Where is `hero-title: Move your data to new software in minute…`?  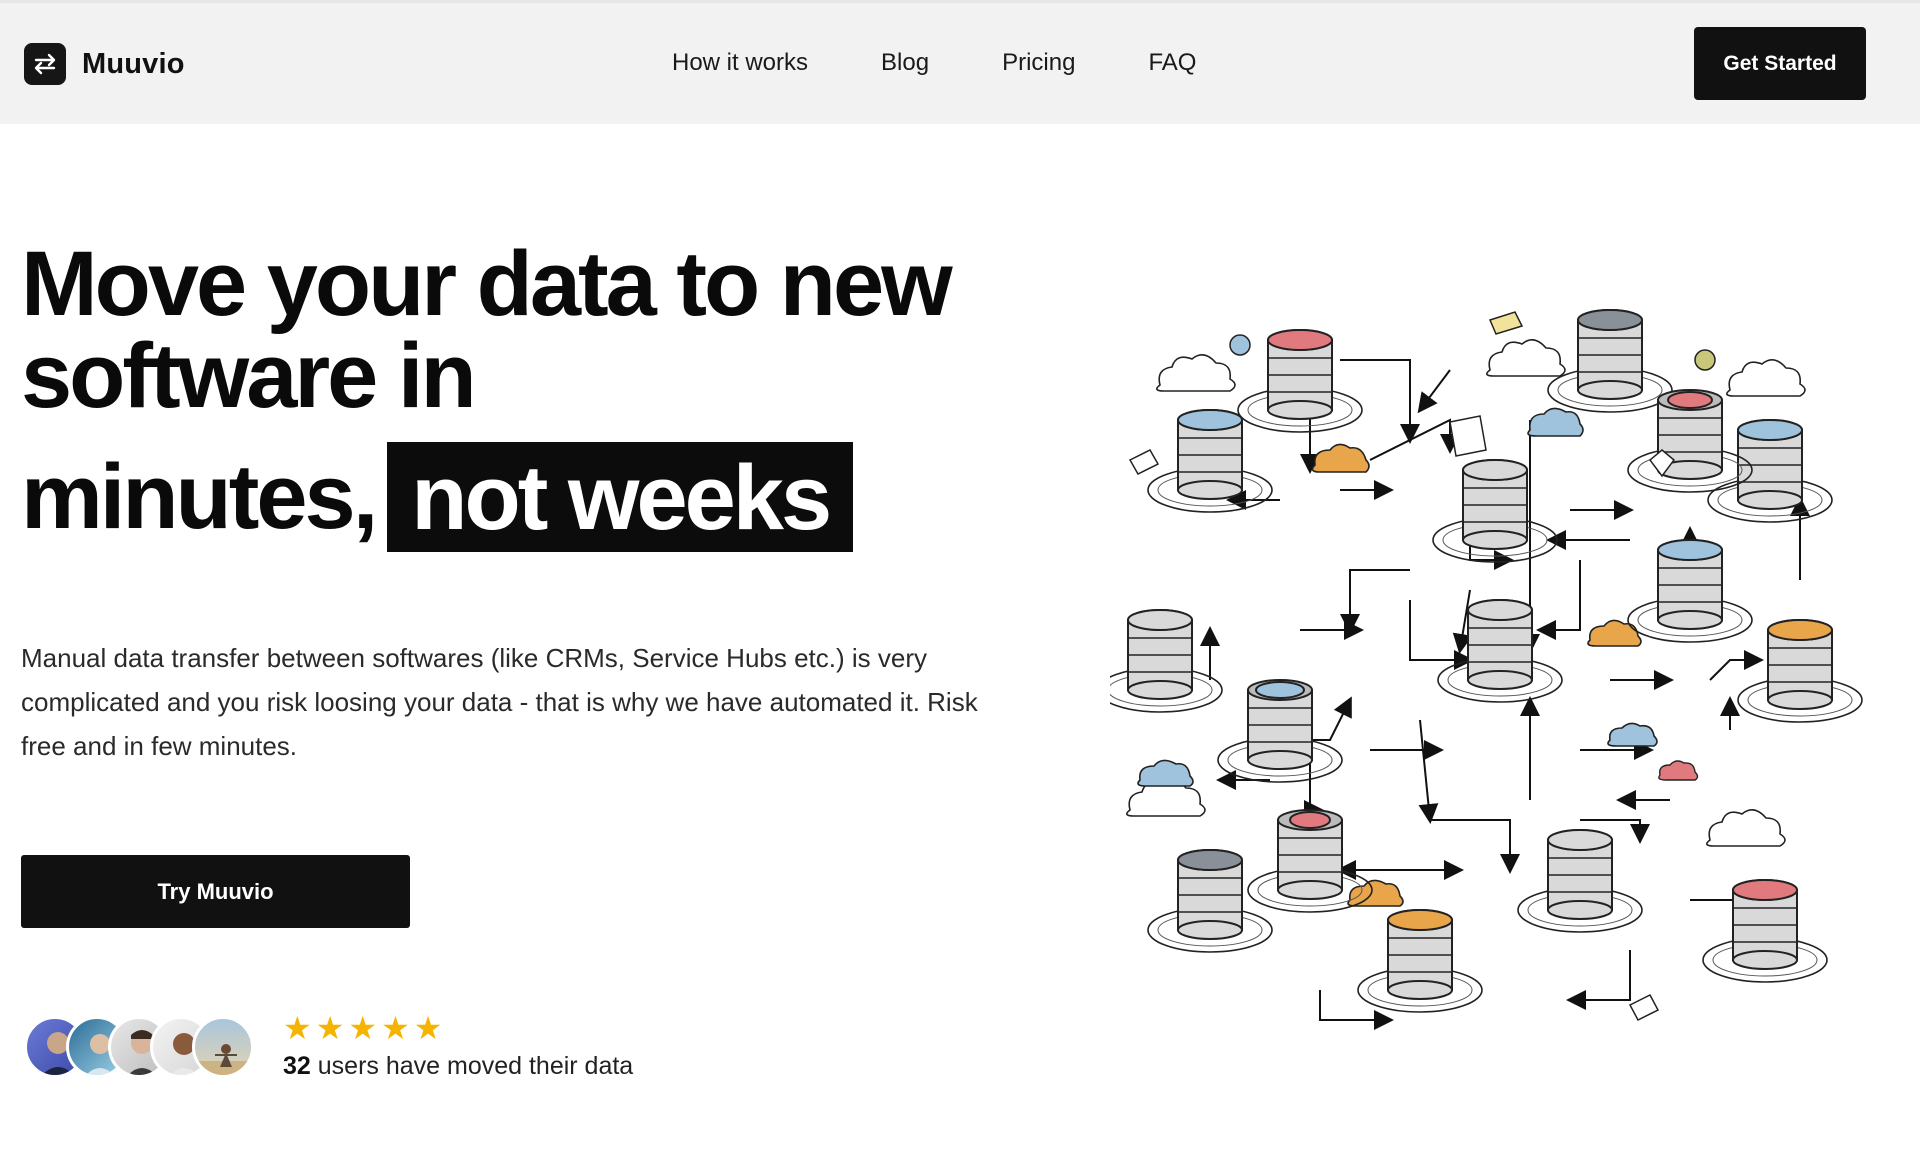 hero-title: Move your data to new software in minute… is located at coordinates (487, 392).